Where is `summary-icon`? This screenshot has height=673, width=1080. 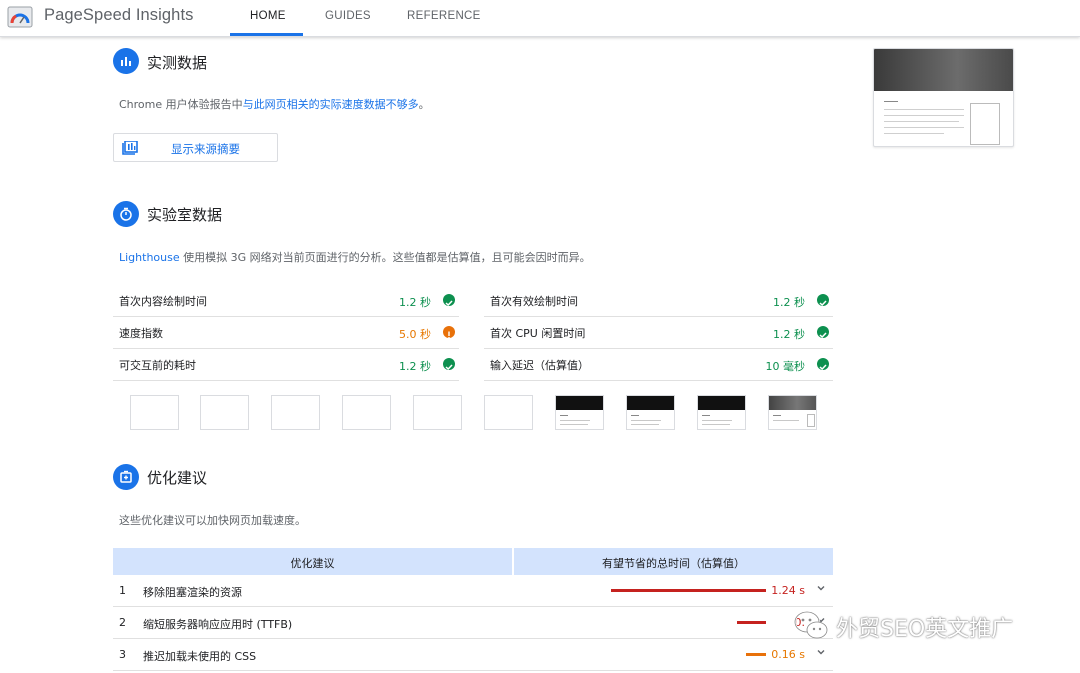 summary-icon is located at coordinates (130, 148).